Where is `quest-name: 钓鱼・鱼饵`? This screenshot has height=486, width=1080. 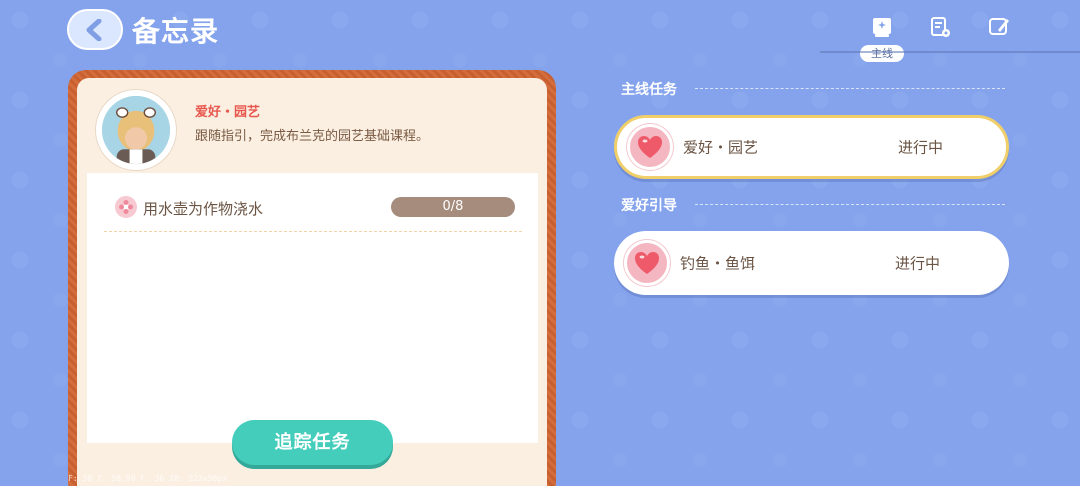
quest-name: 钓鱼・鱼饵 is located at coordinates (718, 263).